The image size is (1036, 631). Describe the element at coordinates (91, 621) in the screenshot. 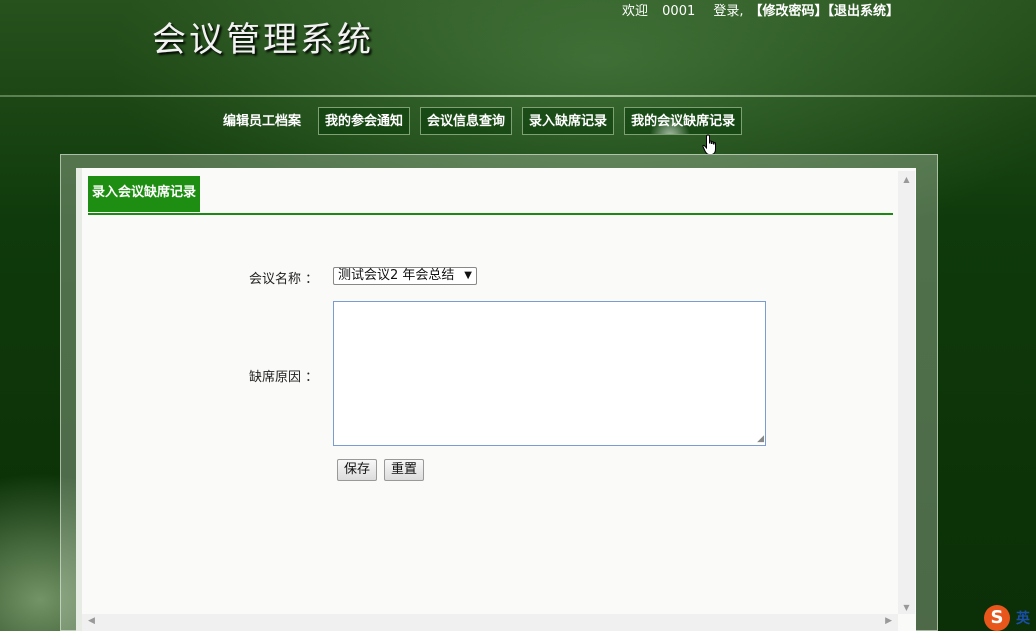

I see `scroll-left-icon: ◀` at that location.